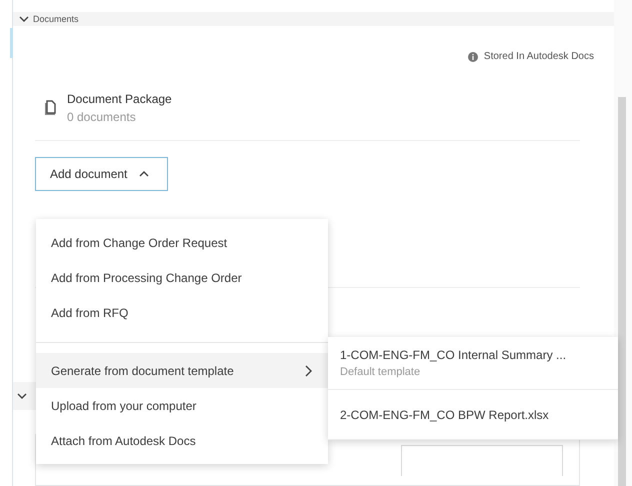 Image resolution: width=632 pixels, height=486 pixels. I want to click on template-item: 1-COM-ENG-FM_CO Internal Summary ... Default template, so click(473, 363).